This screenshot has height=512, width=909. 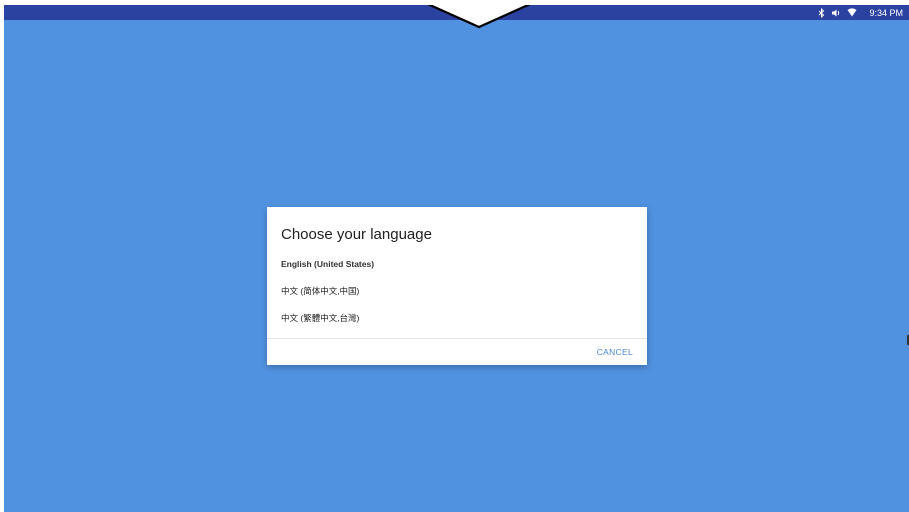 What do you see at coordinates (356, 234) in the screenshot?
I see `dialog-title: Choose your language` at bounding box center [356, 234].